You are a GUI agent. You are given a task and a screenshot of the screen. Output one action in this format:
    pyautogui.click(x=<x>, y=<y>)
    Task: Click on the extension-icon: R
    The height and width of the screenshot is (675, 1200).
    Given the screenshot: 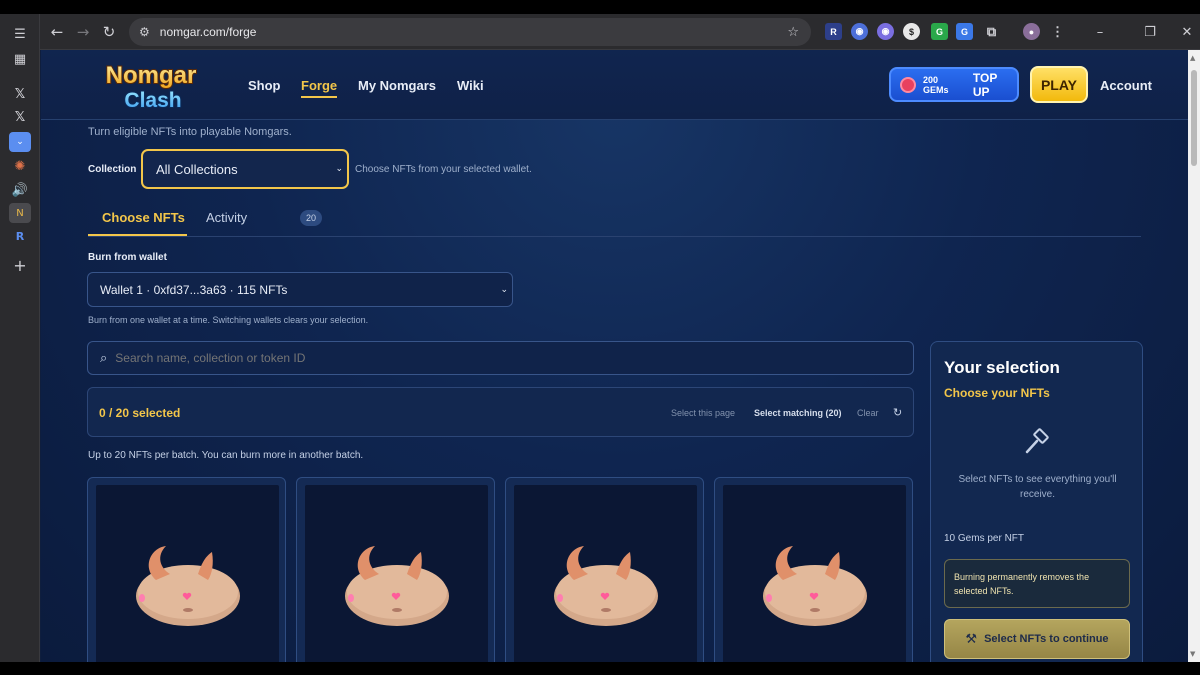 What is the action you would take?
    pyautogui.click(x=833, y=31)
    